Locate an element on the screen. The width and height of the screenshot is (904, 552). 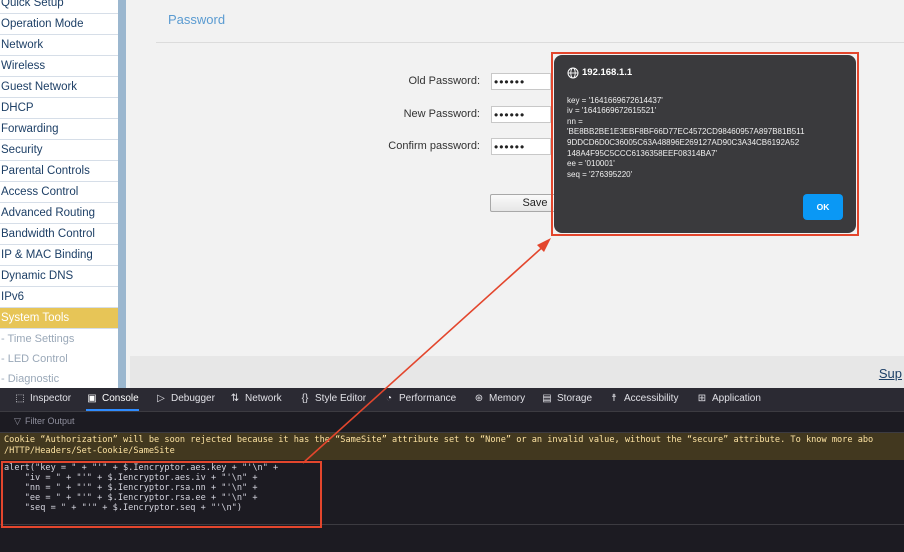
sidebar-item-advanced-routing: Advanced Routing is located at coordinates (59, 213).